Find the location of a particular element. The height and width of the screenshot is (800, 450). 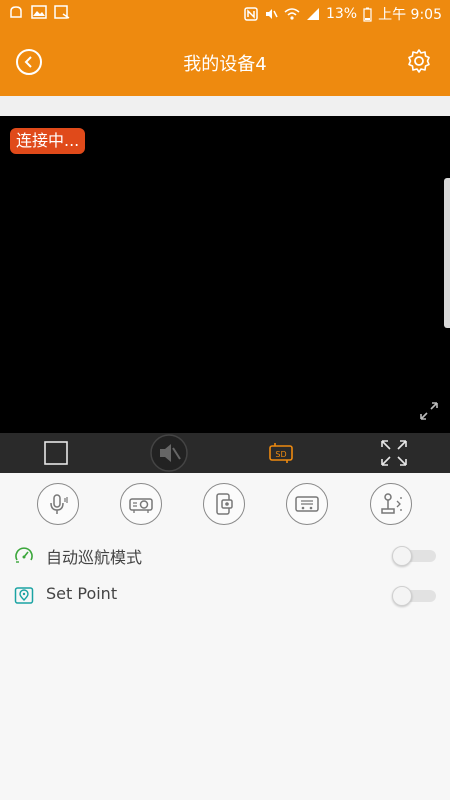

image-icon is located at coordinates (39, 12).